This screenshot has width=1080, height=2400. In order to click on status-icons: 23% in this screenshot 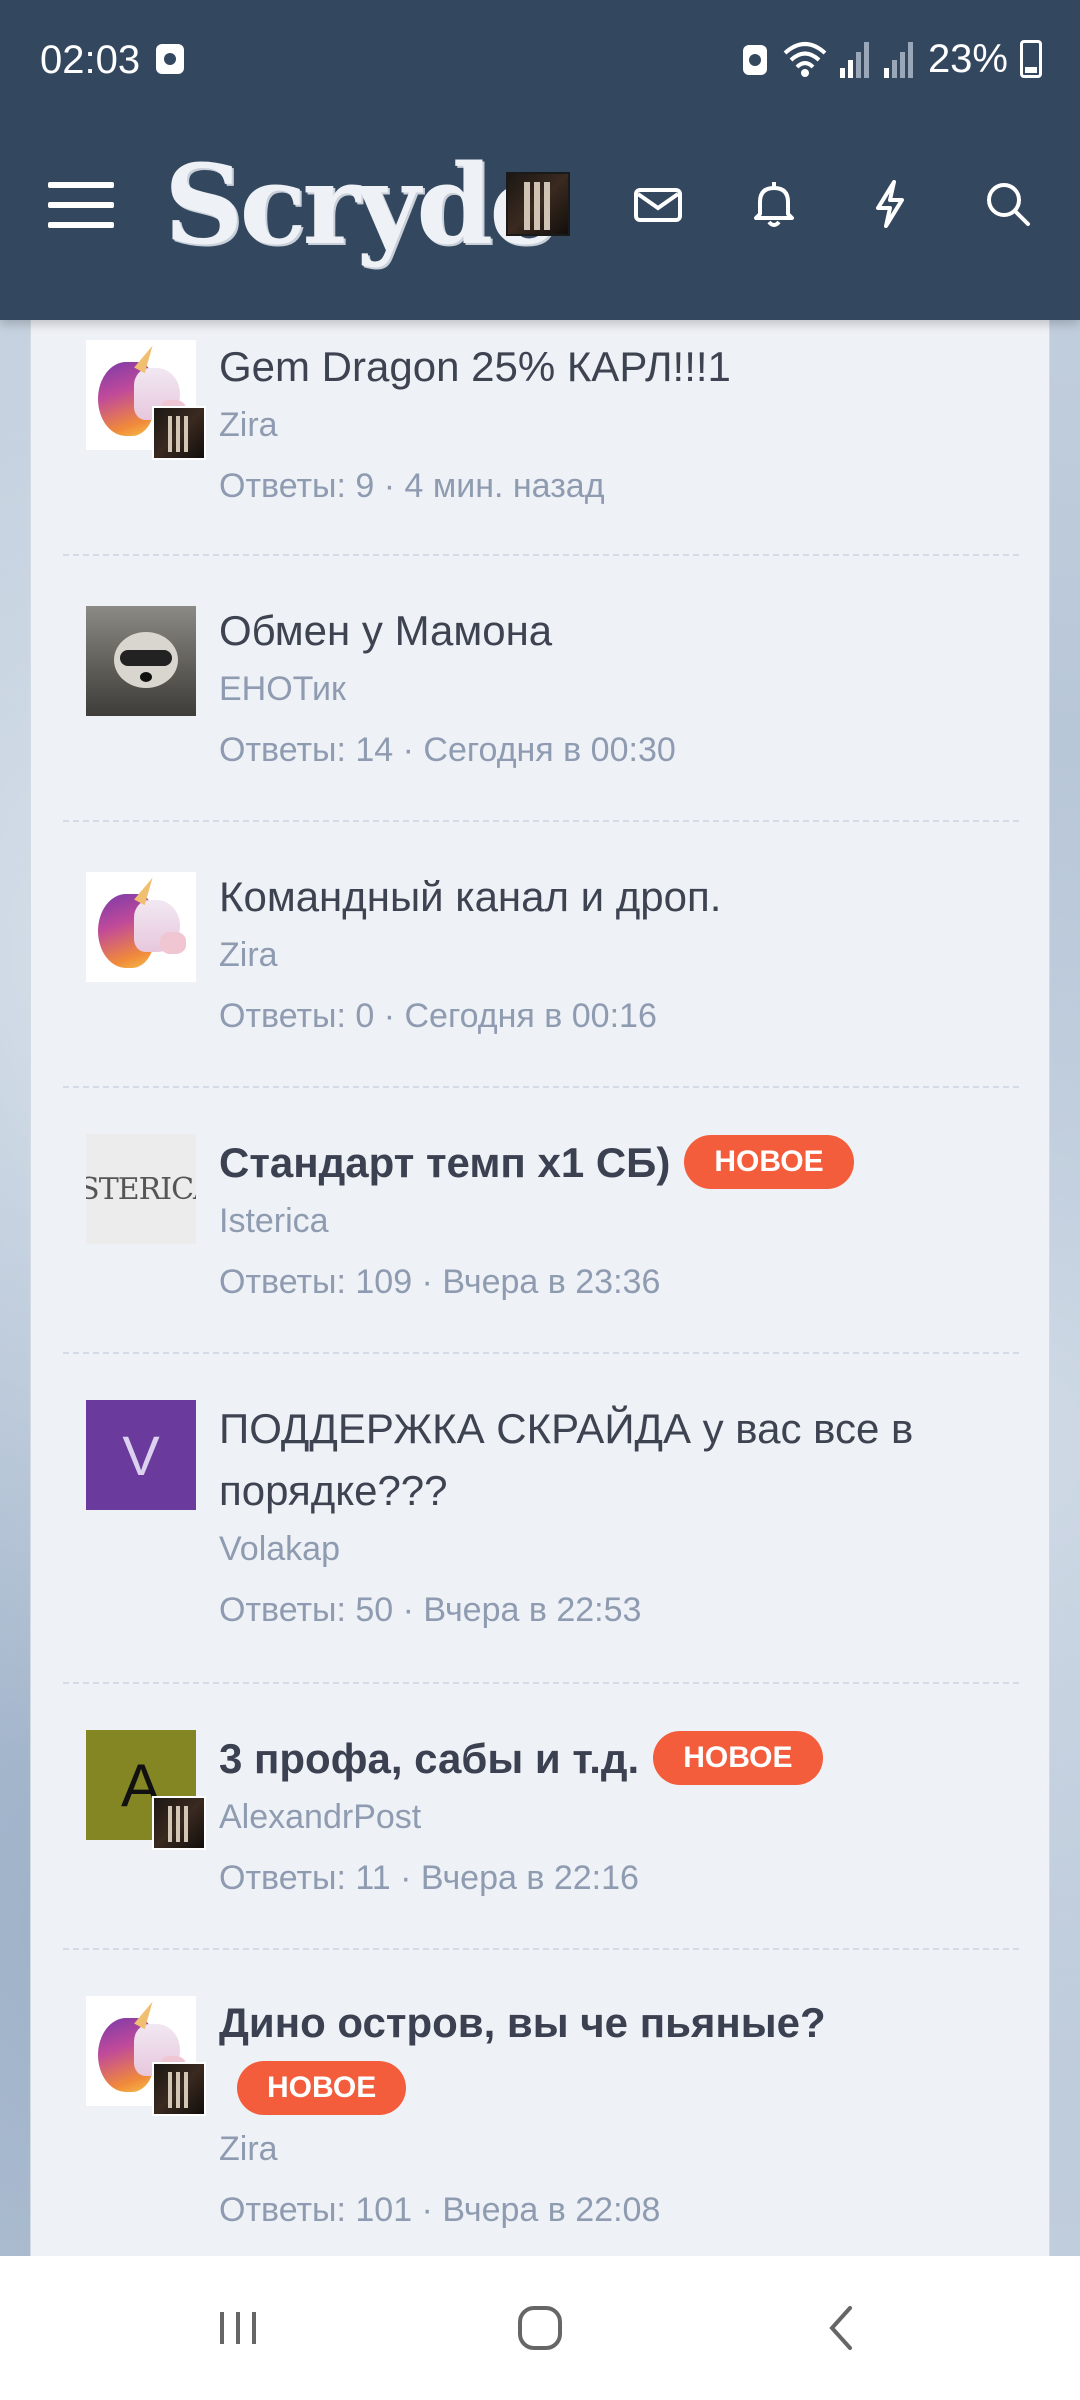, I will do `click(891, 59)`.